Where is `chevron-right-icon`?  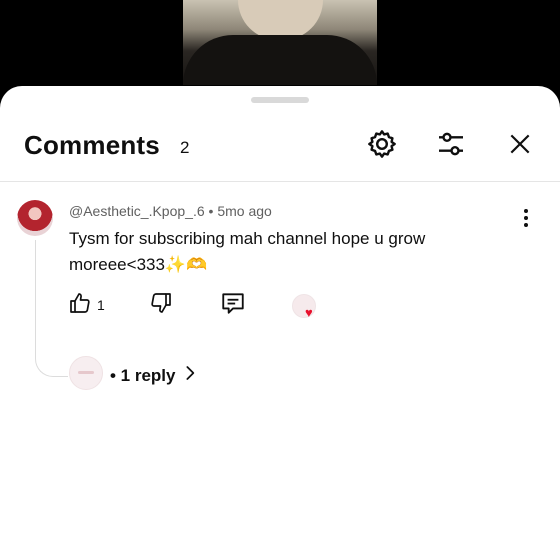
chevron-right-icon is located at coordinates (190, 375).